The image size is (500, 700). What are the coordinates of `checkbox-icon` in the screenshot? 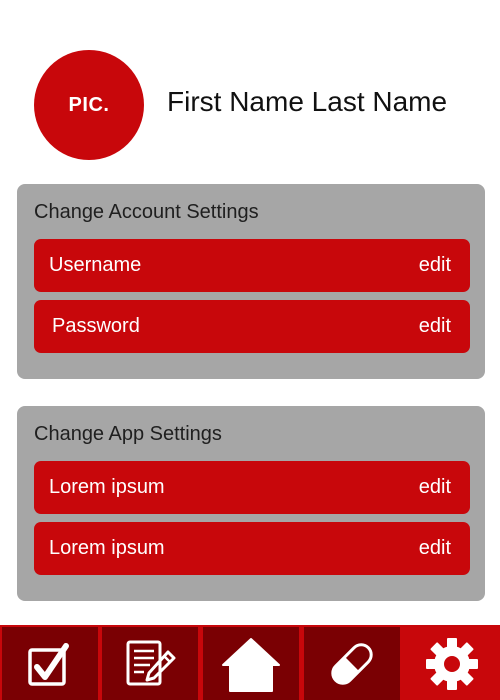 It's located at (48, 664).